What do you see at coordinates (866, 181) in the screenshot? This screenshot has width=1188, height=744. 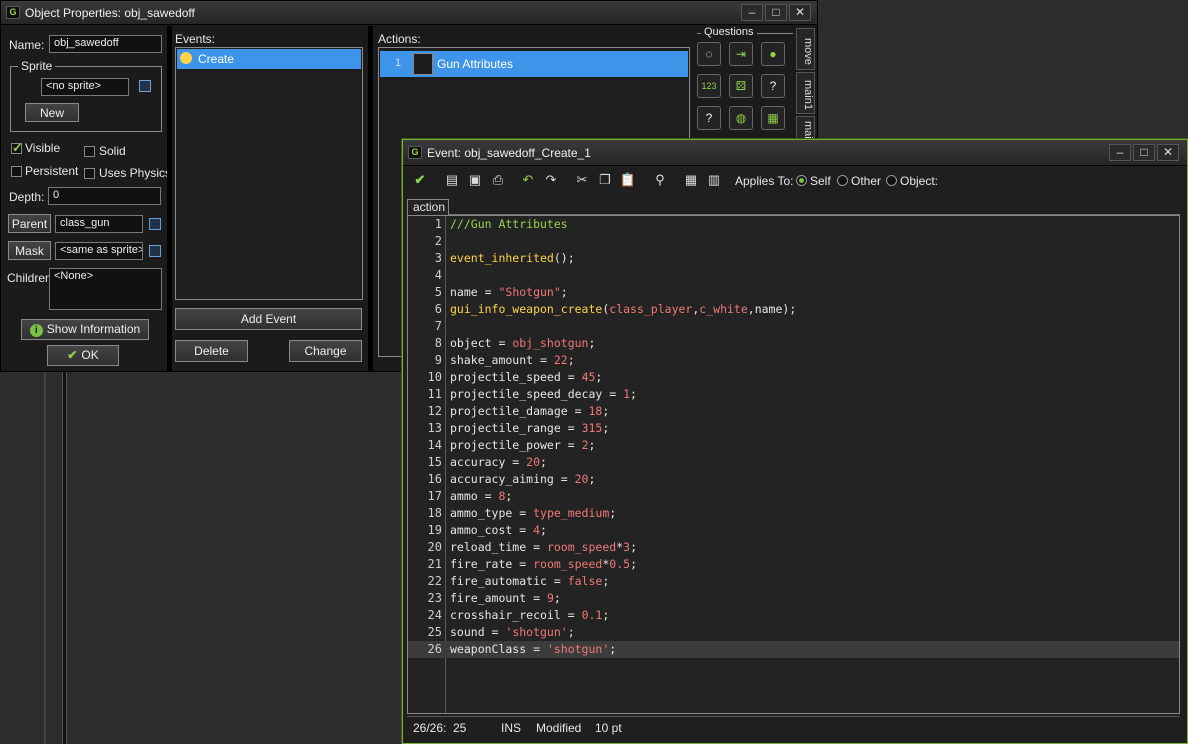 I see `applies-other-label: Other` at bounding box center [866, 181].